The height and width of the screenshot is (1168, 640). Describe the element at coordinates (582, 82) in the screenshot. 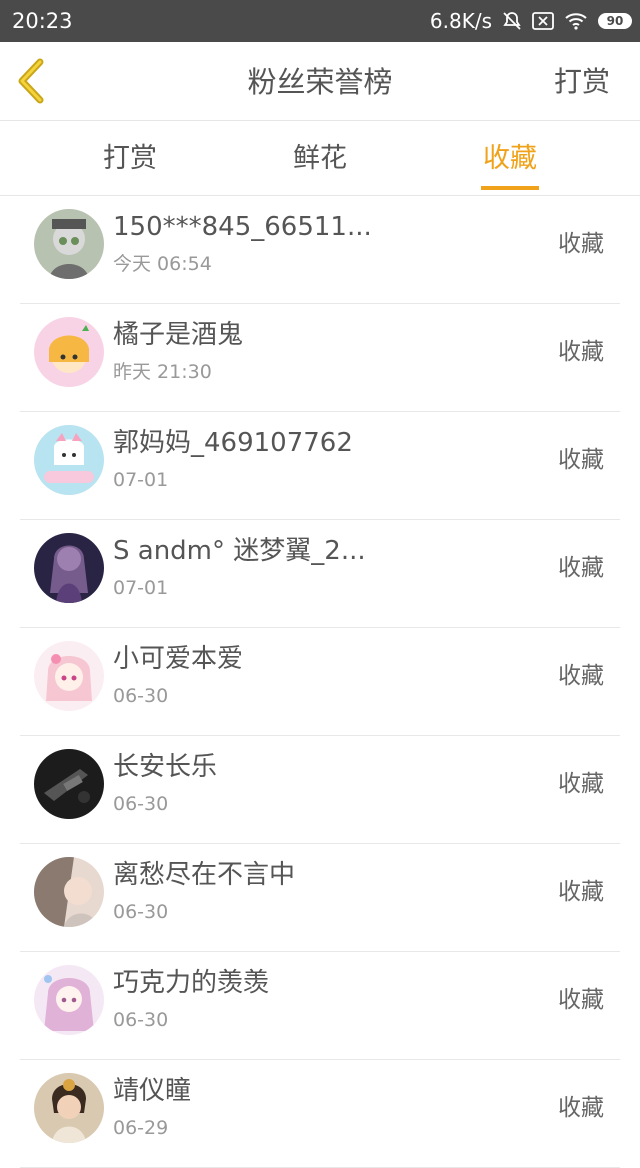

I see `reward-button: 打赏` at that location.